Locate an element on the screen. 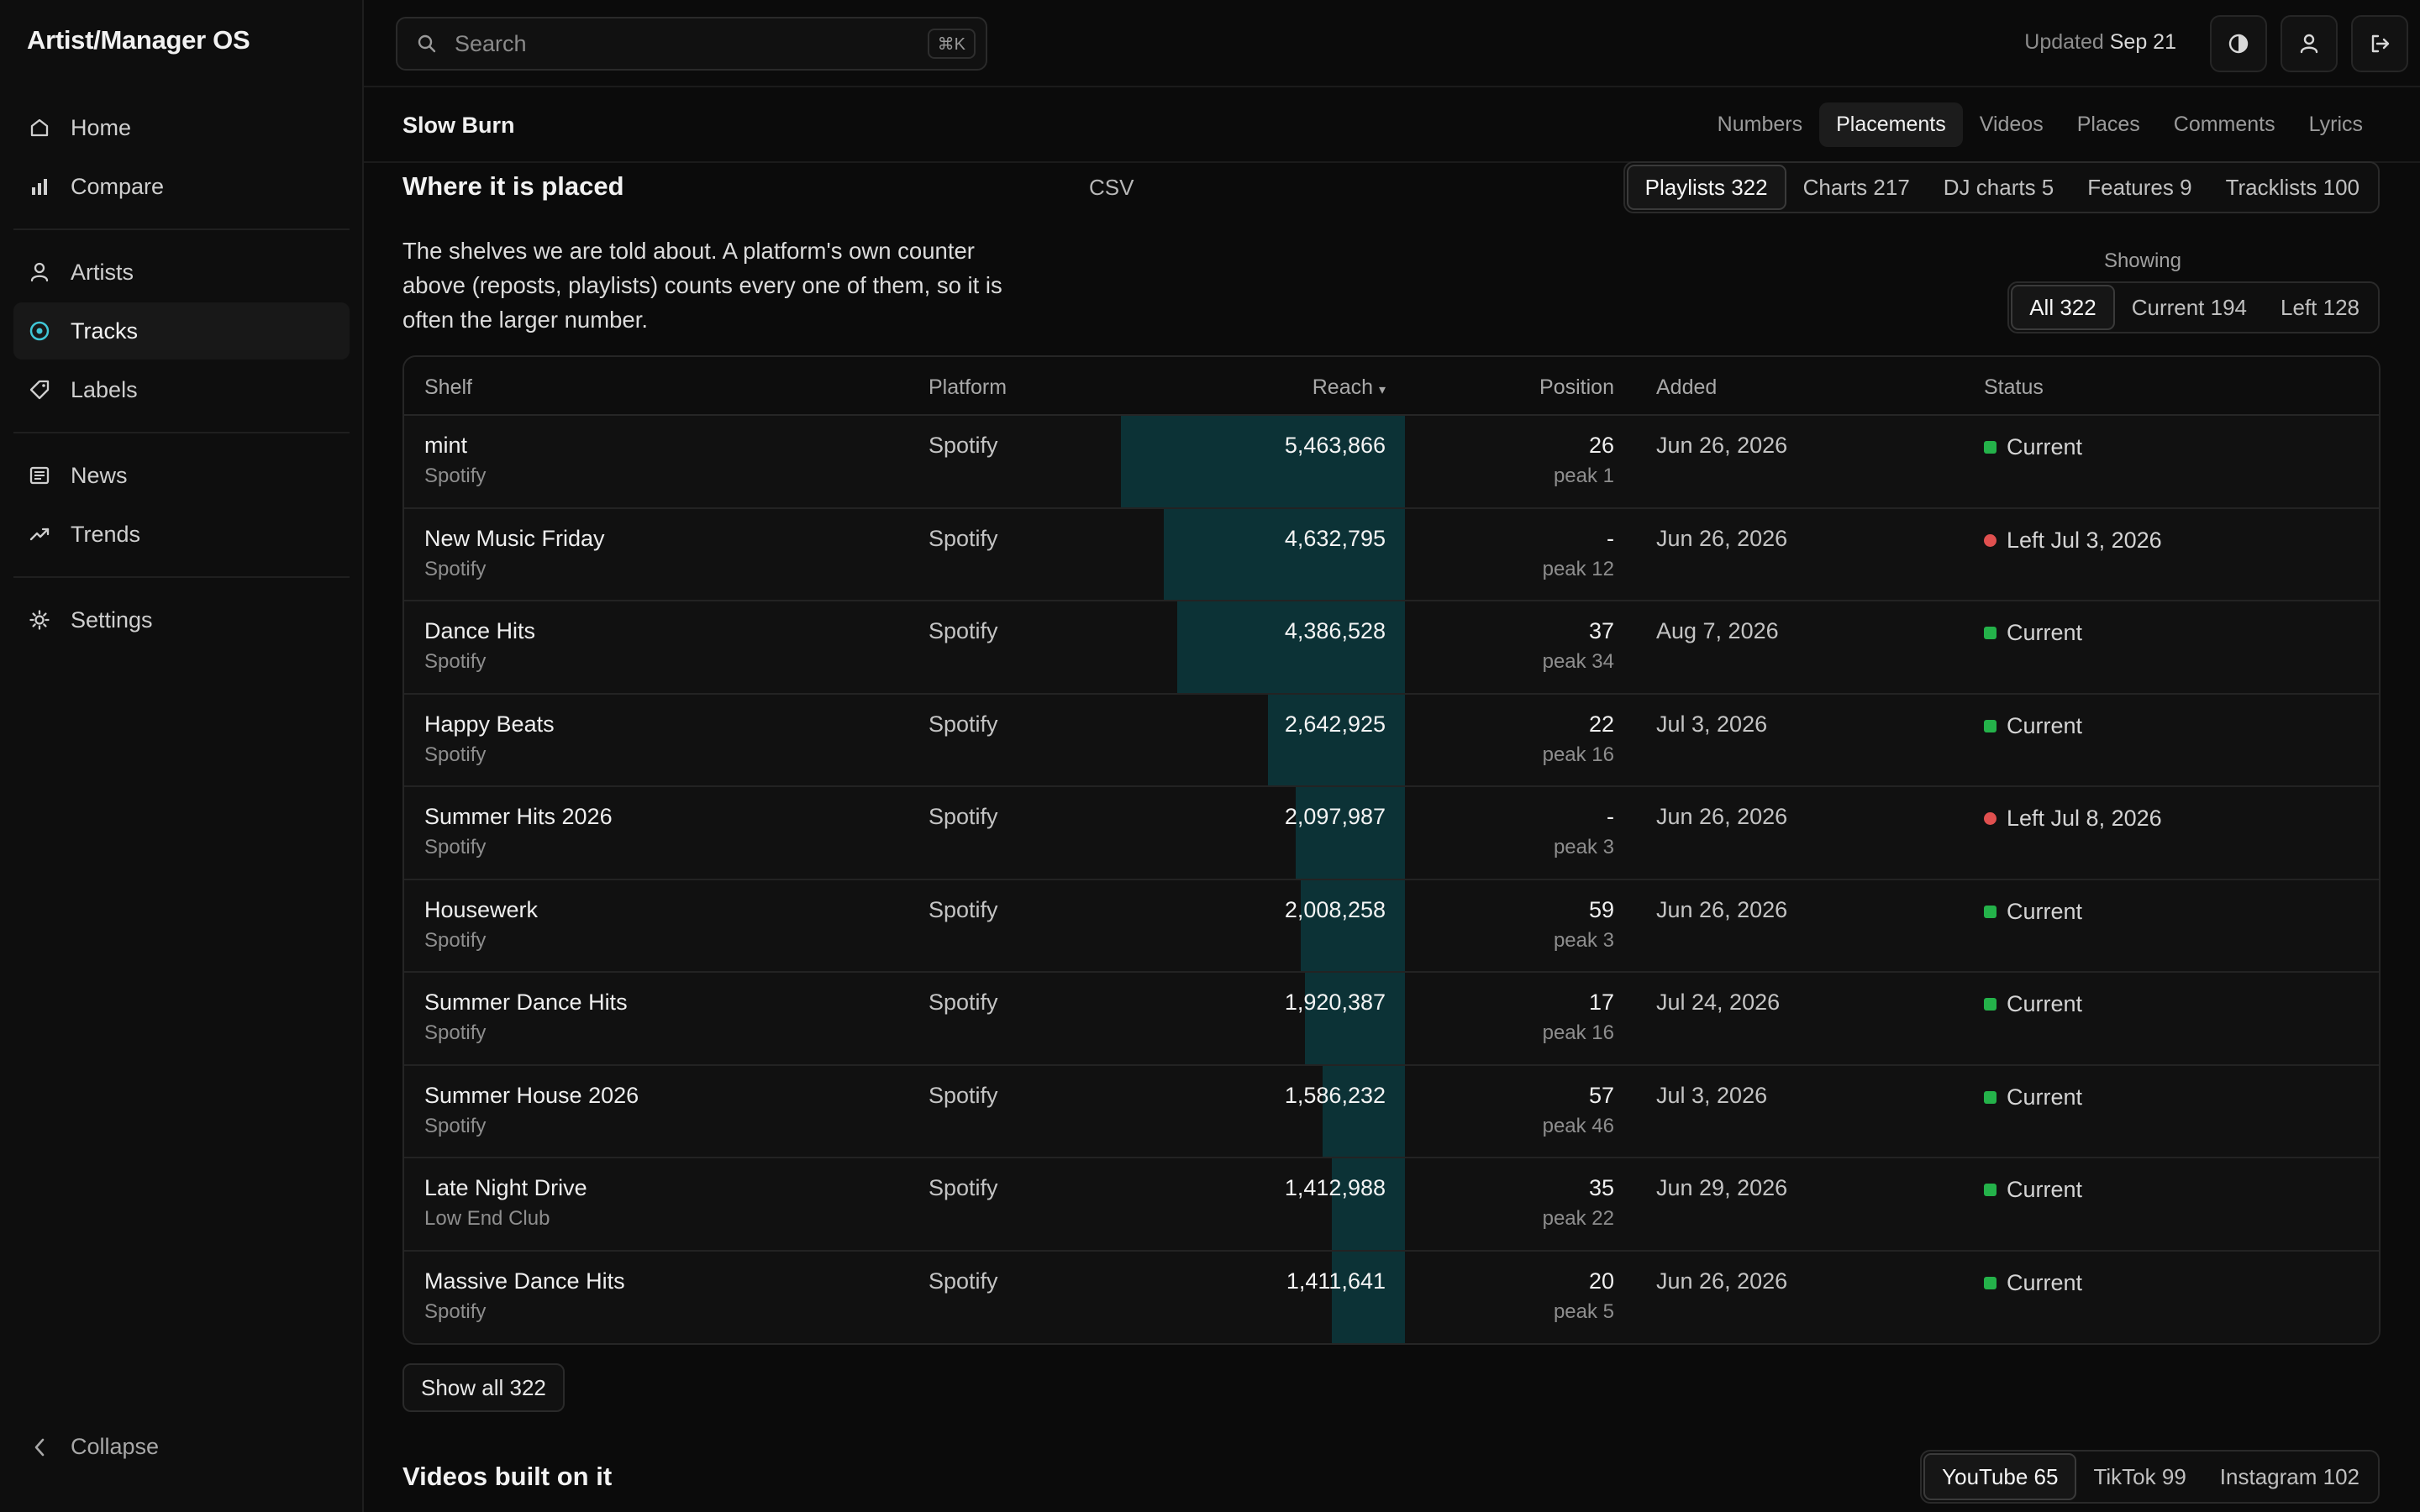  filter-all: All 322 is located at coordinates (2063, 307).